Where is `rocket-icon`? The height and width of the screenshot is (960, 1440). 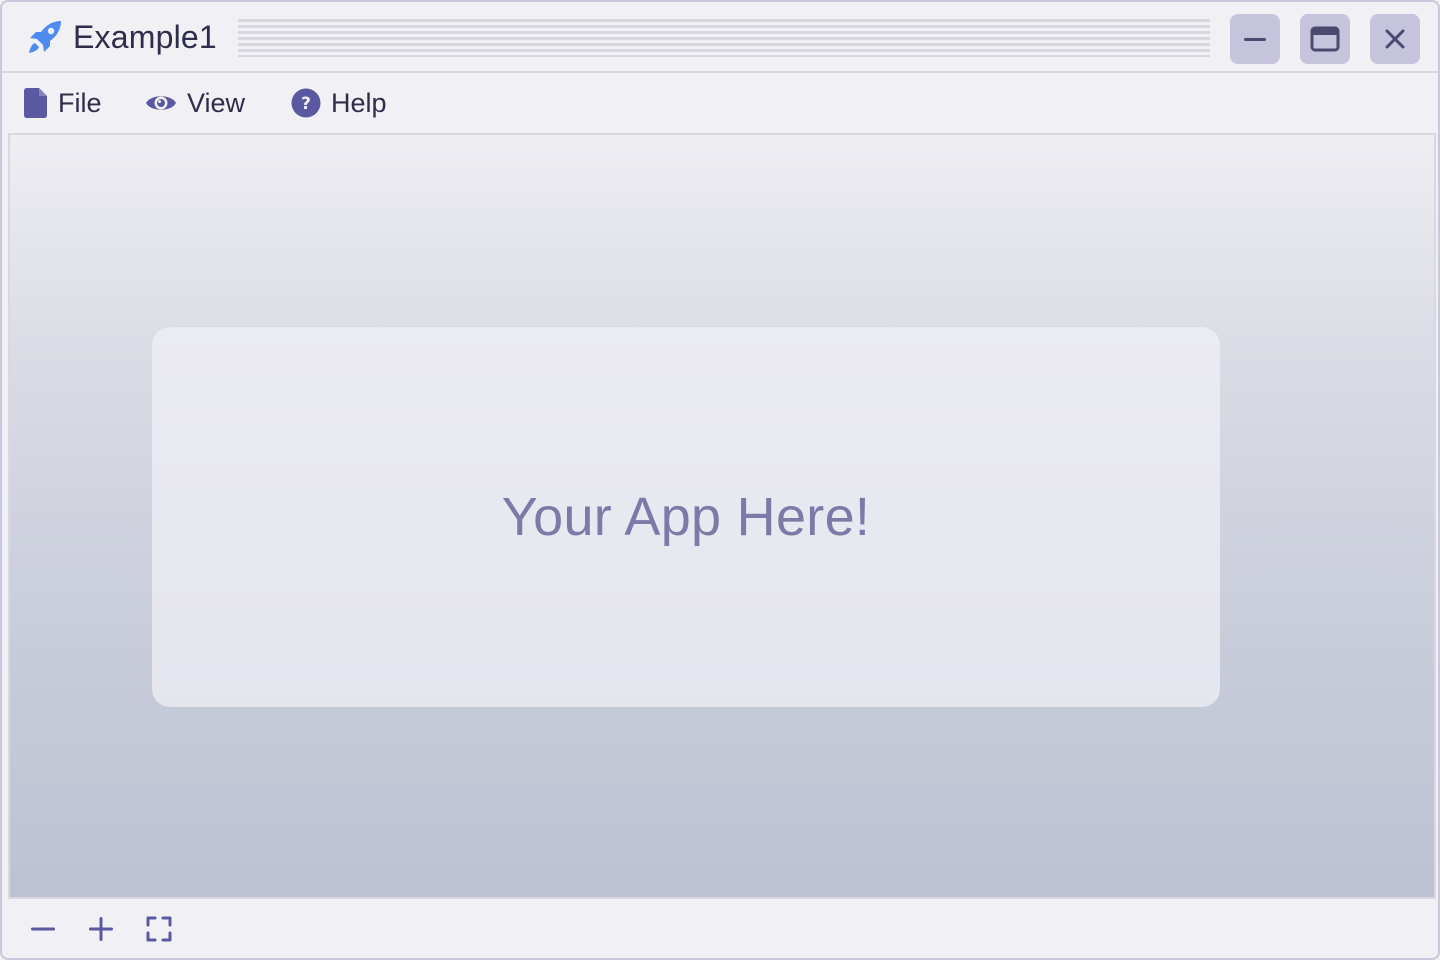 rocket-icon is located at coordinates (45, 37).